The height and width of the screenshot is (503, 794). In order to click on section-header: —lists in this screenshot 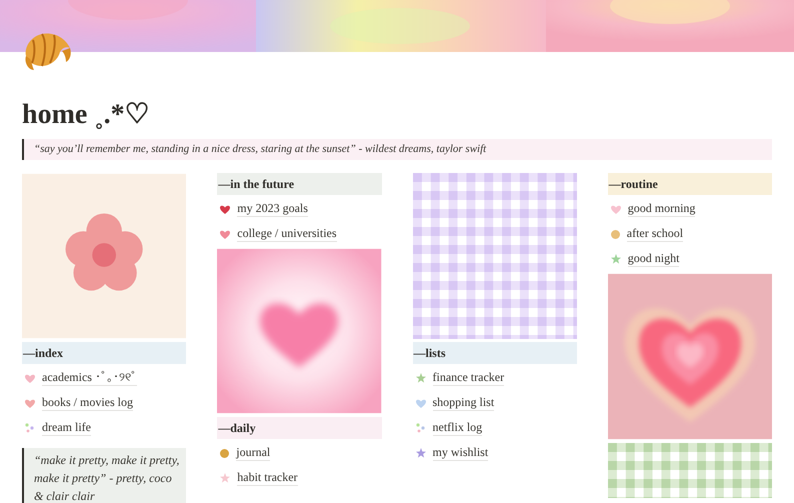, I will do `click(494, 353)`.